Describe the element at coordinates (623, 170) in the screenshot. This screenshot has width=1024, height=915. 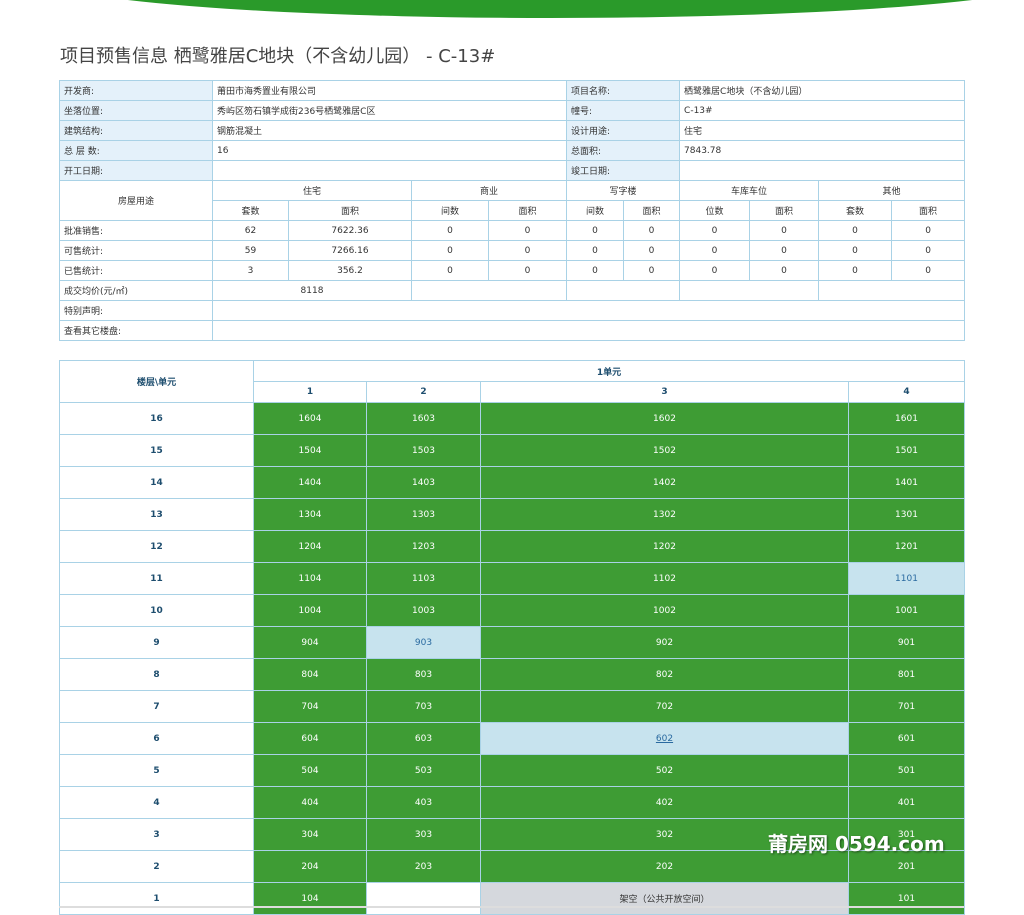
I see `finish-date-label: 竣工日期:` at that location.